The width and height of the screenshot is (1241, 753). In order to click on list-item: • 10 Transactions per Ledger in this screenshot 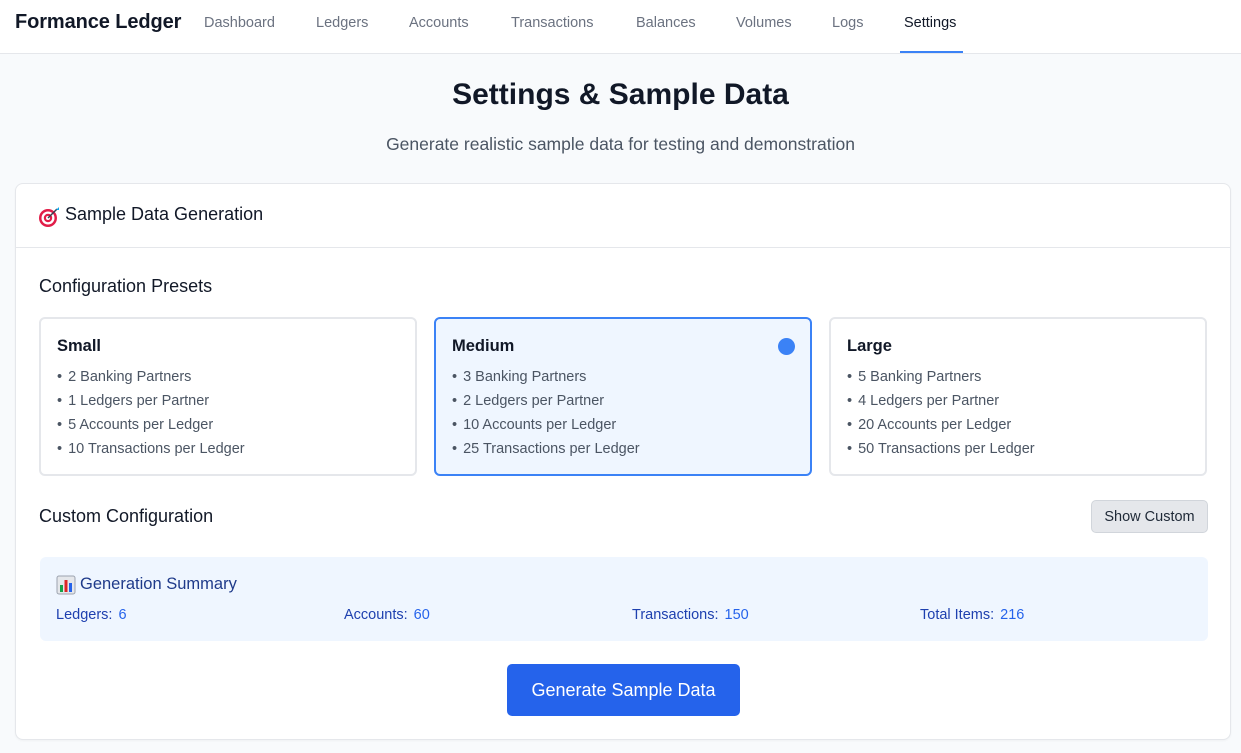, I will do `click(151, 449)`.